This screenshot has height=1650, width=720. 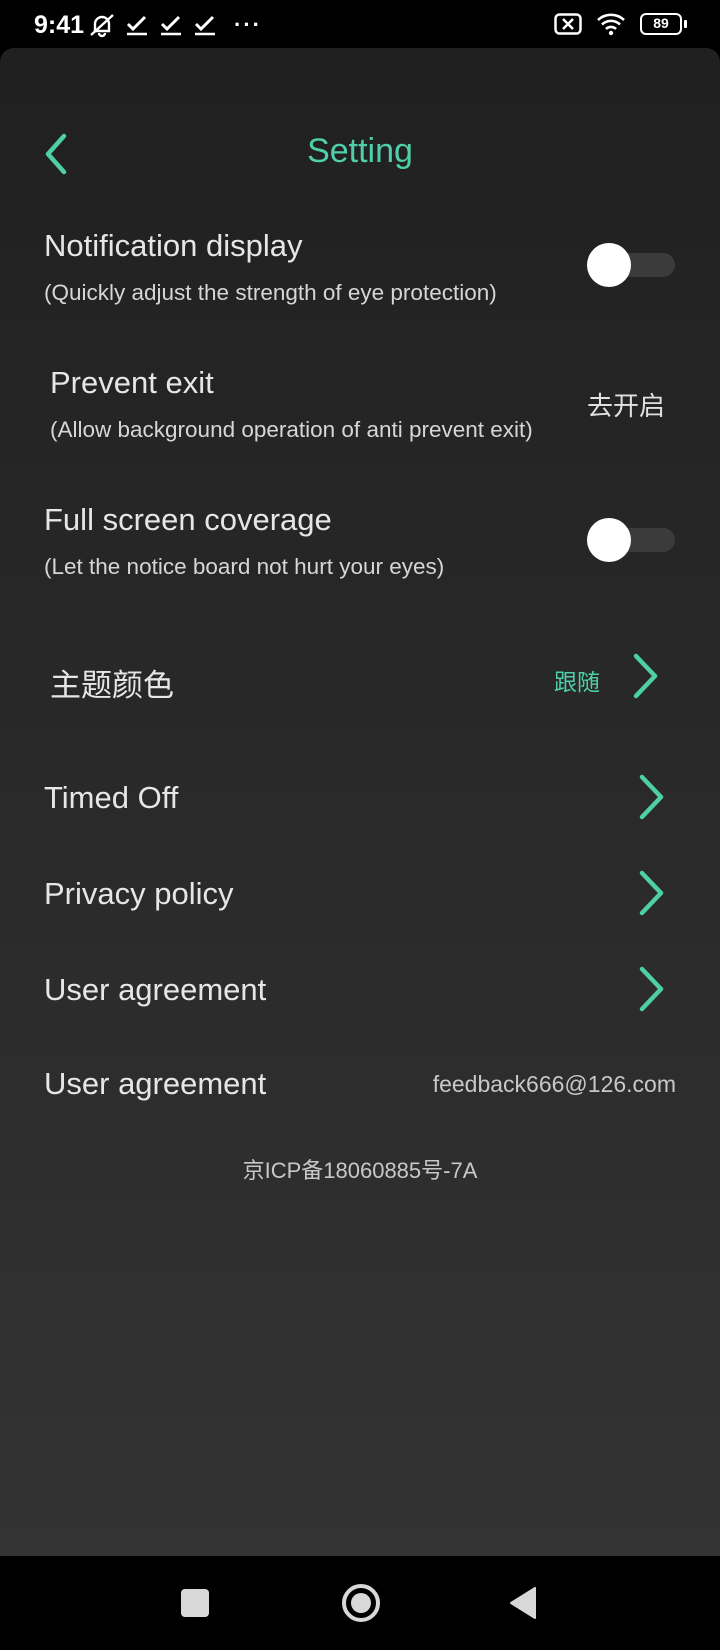 What do you see at coordinates (155, 1083) in the screenshot?
I see `feedback-title: User agreement` at bounding box center [155, 1083].